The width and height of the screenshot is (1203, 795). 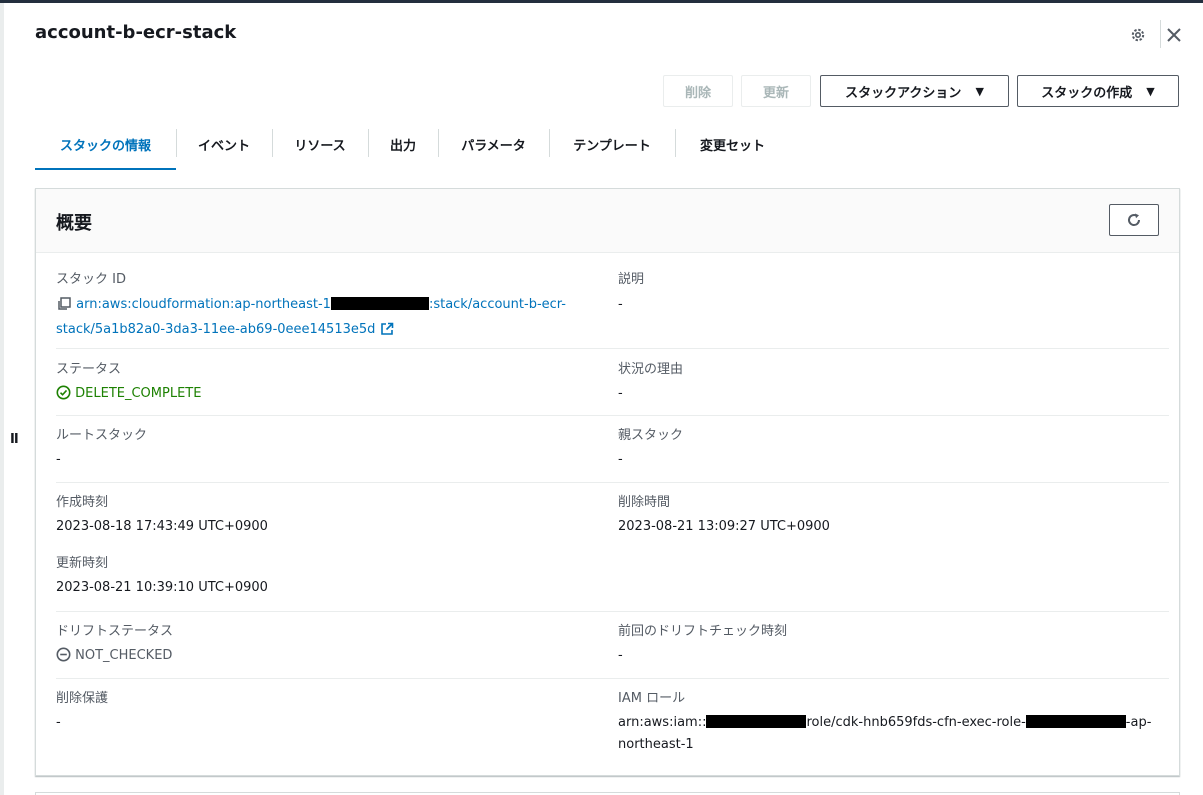 I want to click on refresh-icon, so click(x=1134, y=219).